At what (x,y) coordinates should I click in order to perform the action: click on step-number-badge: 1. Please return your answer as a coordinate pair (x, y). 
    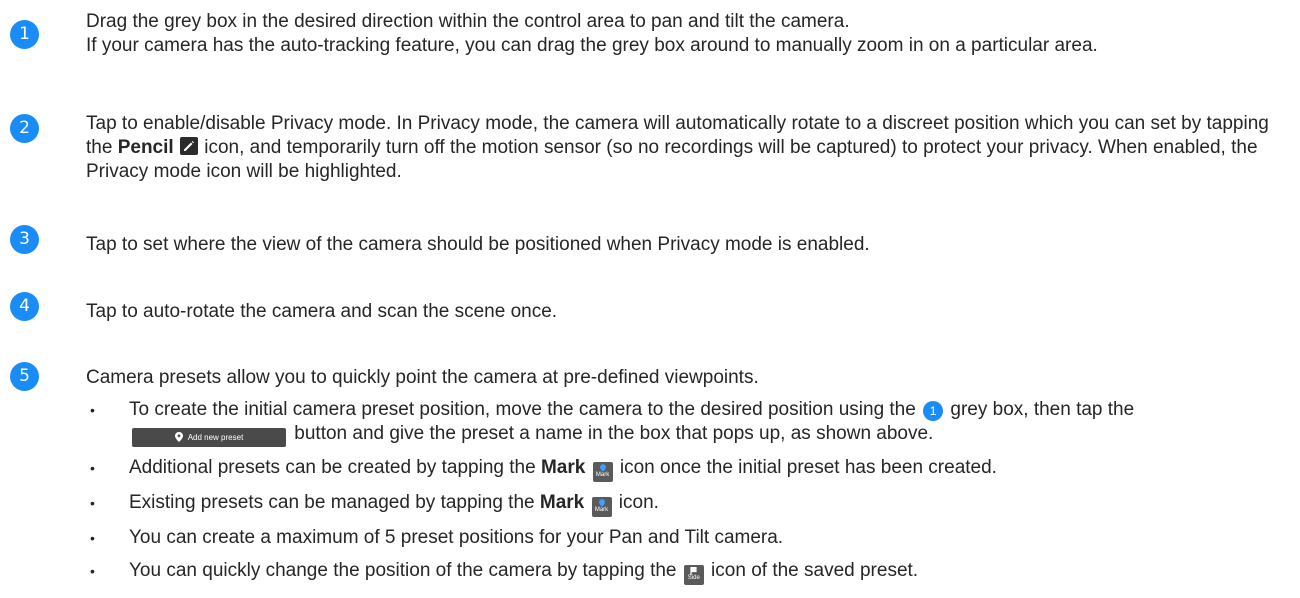
    Looking at the image, I should click on (24, 34).